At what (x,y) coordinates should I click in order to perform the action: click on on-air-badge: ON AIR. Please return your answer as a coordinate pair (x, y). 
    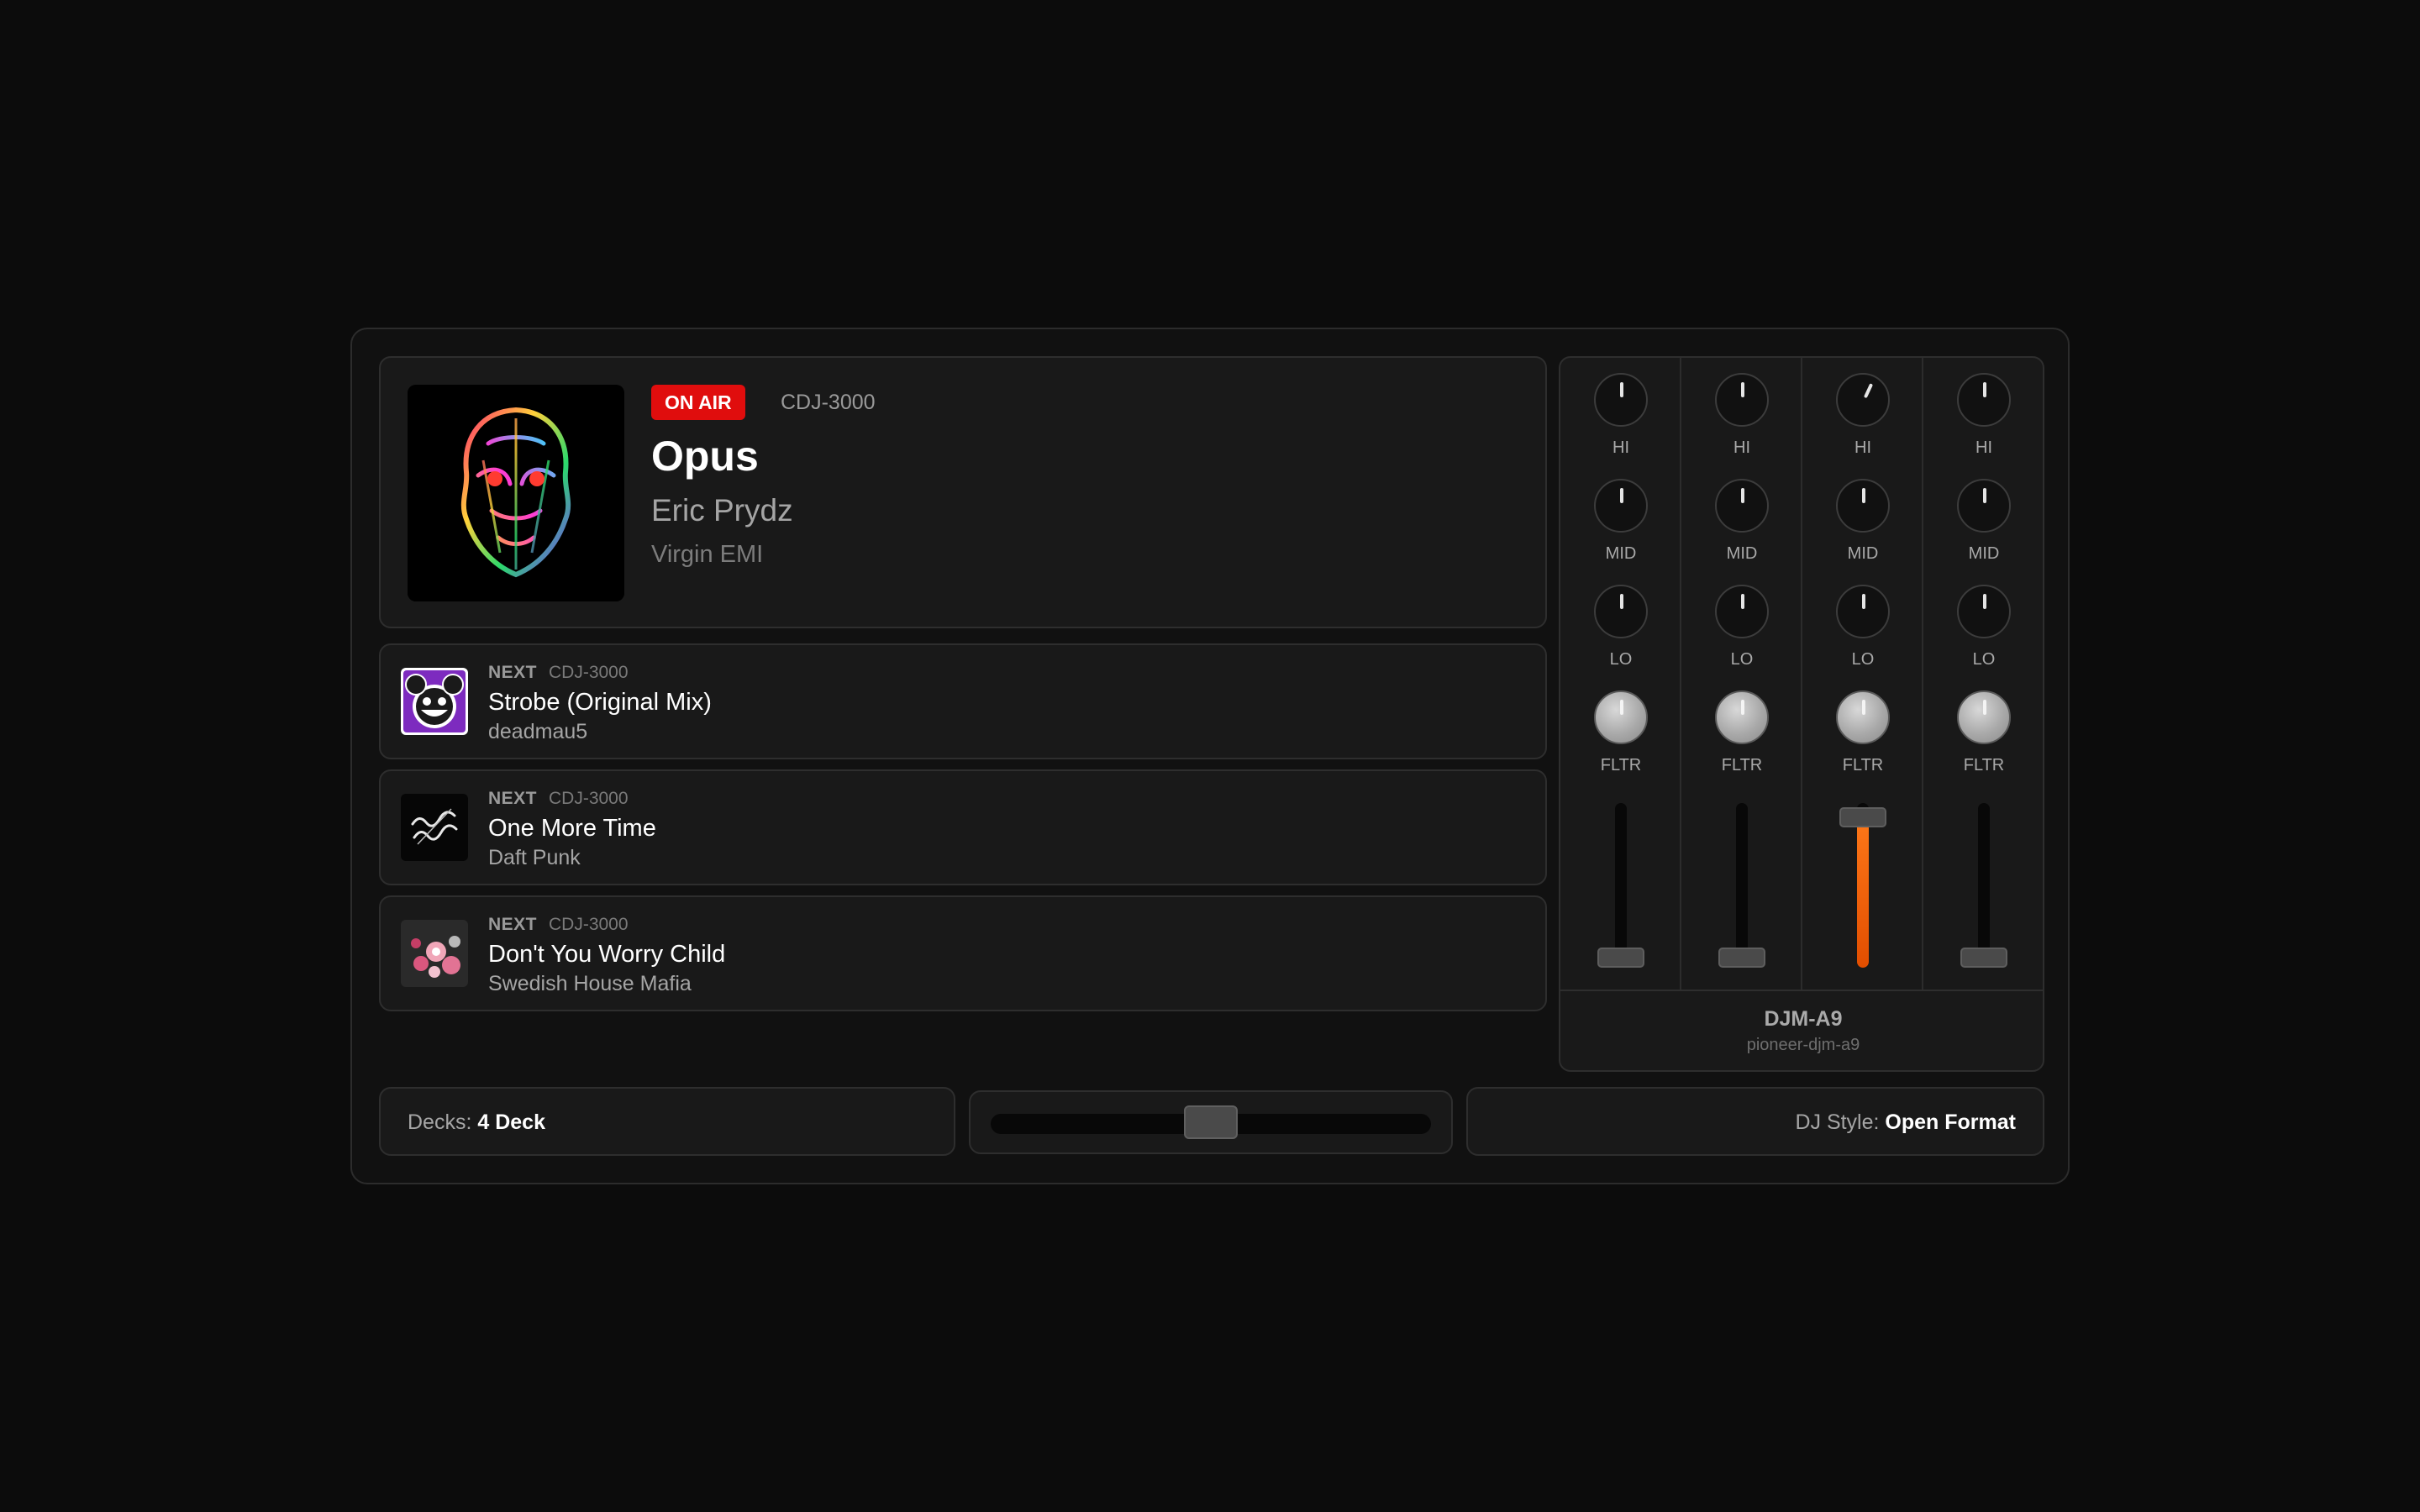
    Looking at the image, I should click on (698, 402).